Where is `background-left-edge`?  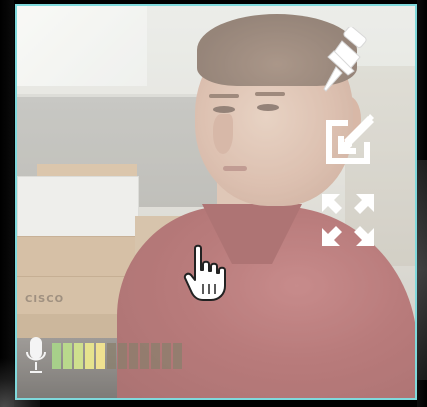 background-left-edge is located at coordinates (7, 203).